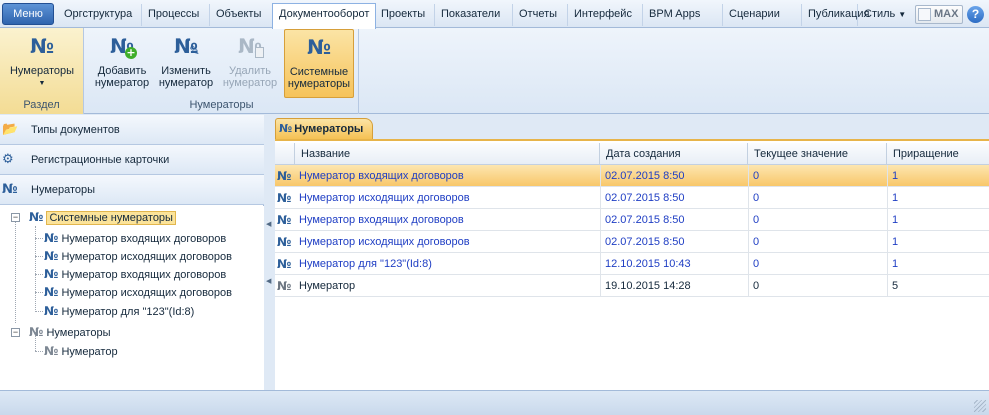 This screenshot has width=989, height=415. I want to click on delete-numerator-button: № Удалить нумератор, so click(250, 63).